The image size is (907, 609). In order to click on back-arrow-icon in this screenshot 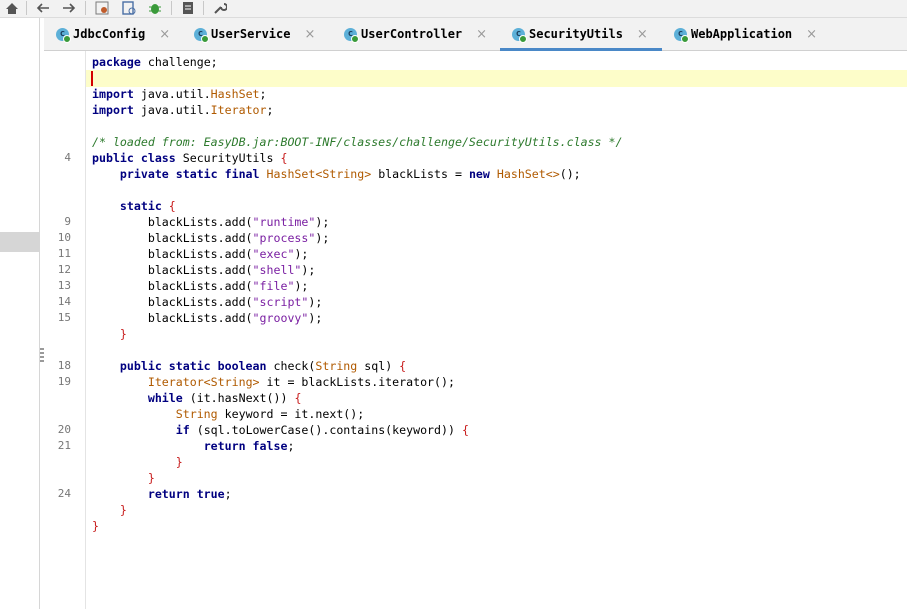, I will do `click(43, 8)`.